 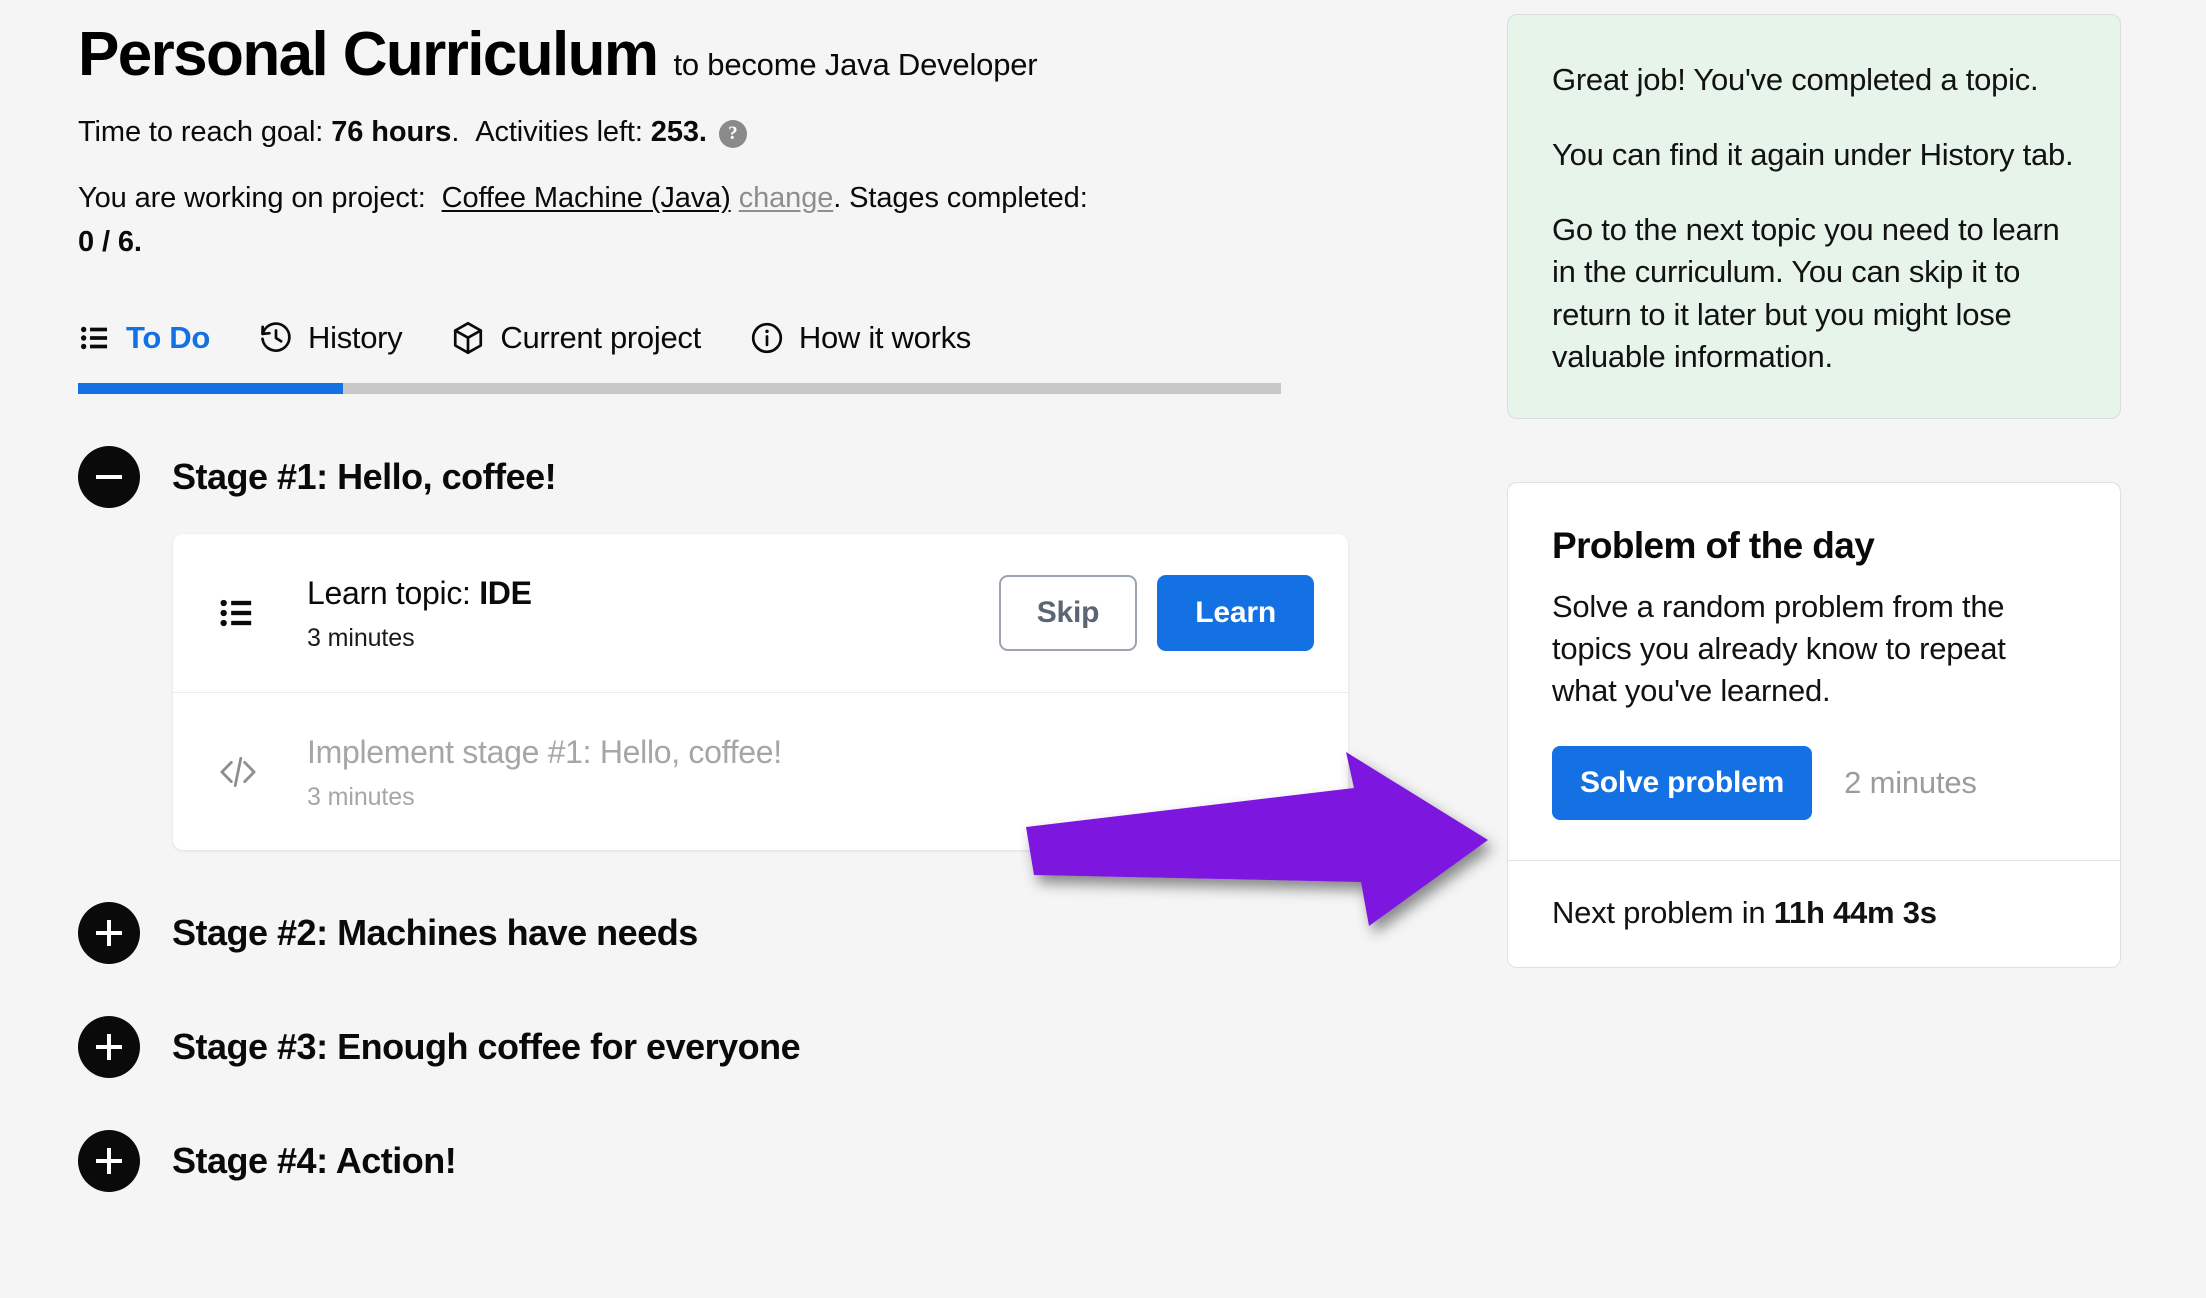 What do you see at coordinates (109, 1047) in the screenshot?
I see `expand-stage-3-button` at bounding box center [109, 1047].